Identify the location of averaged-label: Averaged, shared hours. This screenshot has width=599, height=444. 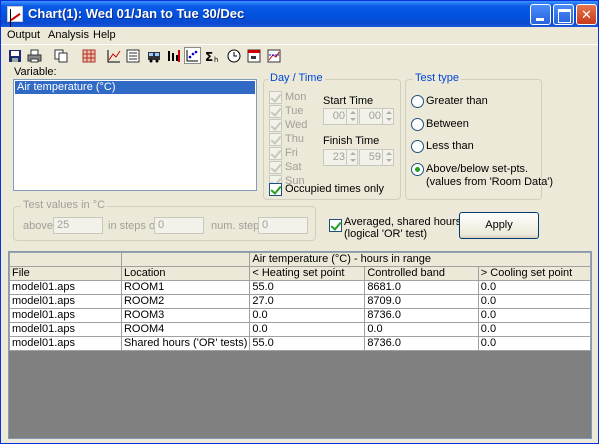
(403, 222).